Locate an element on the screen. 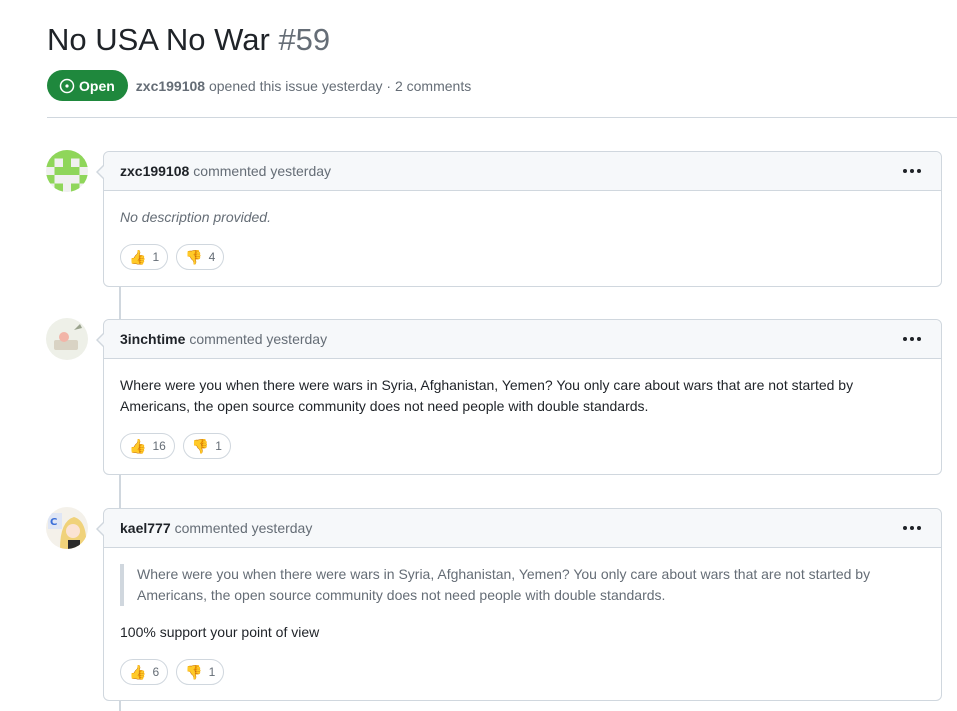 The height and width of the screenshot is (711, 957). comment-header: zxc199108 commented yesterday is located at coordinates (522, 171).